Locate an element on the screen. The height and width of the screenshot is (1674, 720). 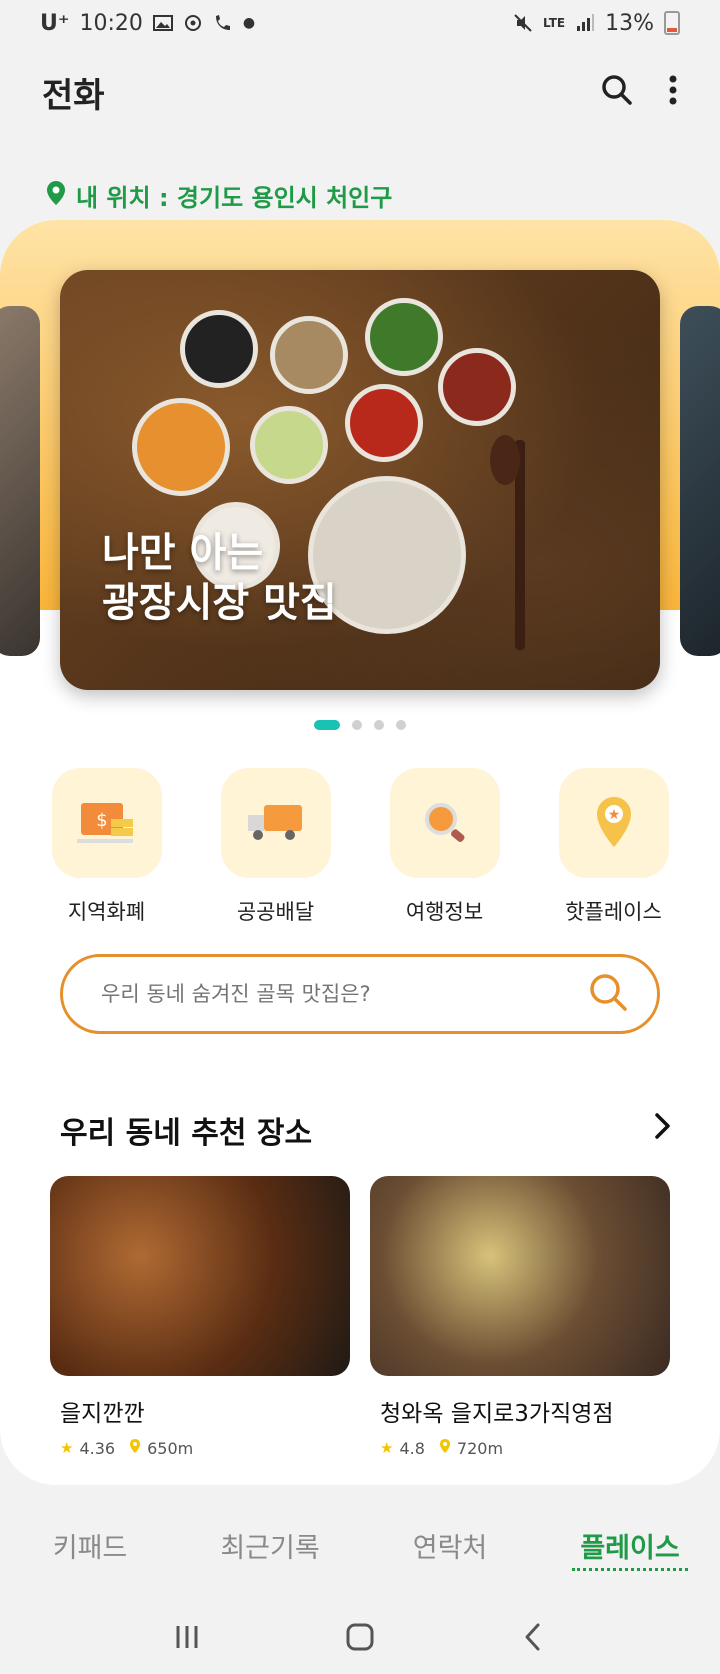
location-label: 내 위치 : 경기도 용인시 처인구 is located at coordinates (234, 198).